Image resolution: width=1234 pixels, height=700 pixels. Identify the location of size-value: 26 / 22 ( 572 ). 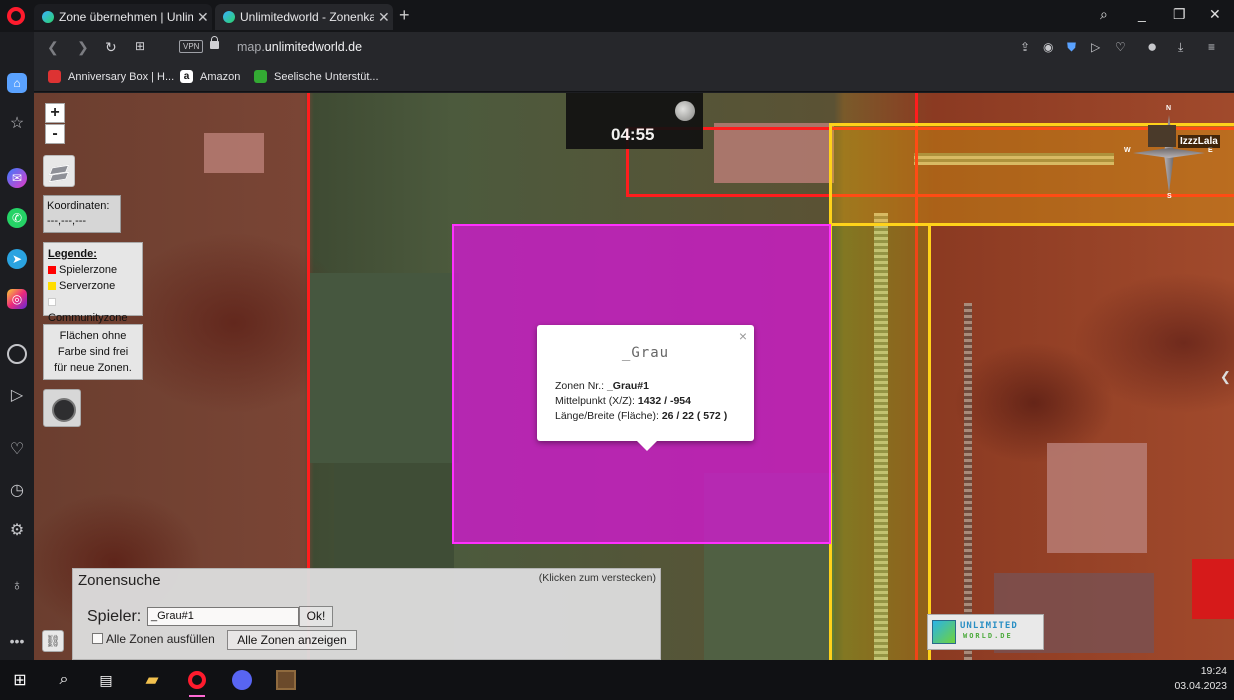
(694, 416).